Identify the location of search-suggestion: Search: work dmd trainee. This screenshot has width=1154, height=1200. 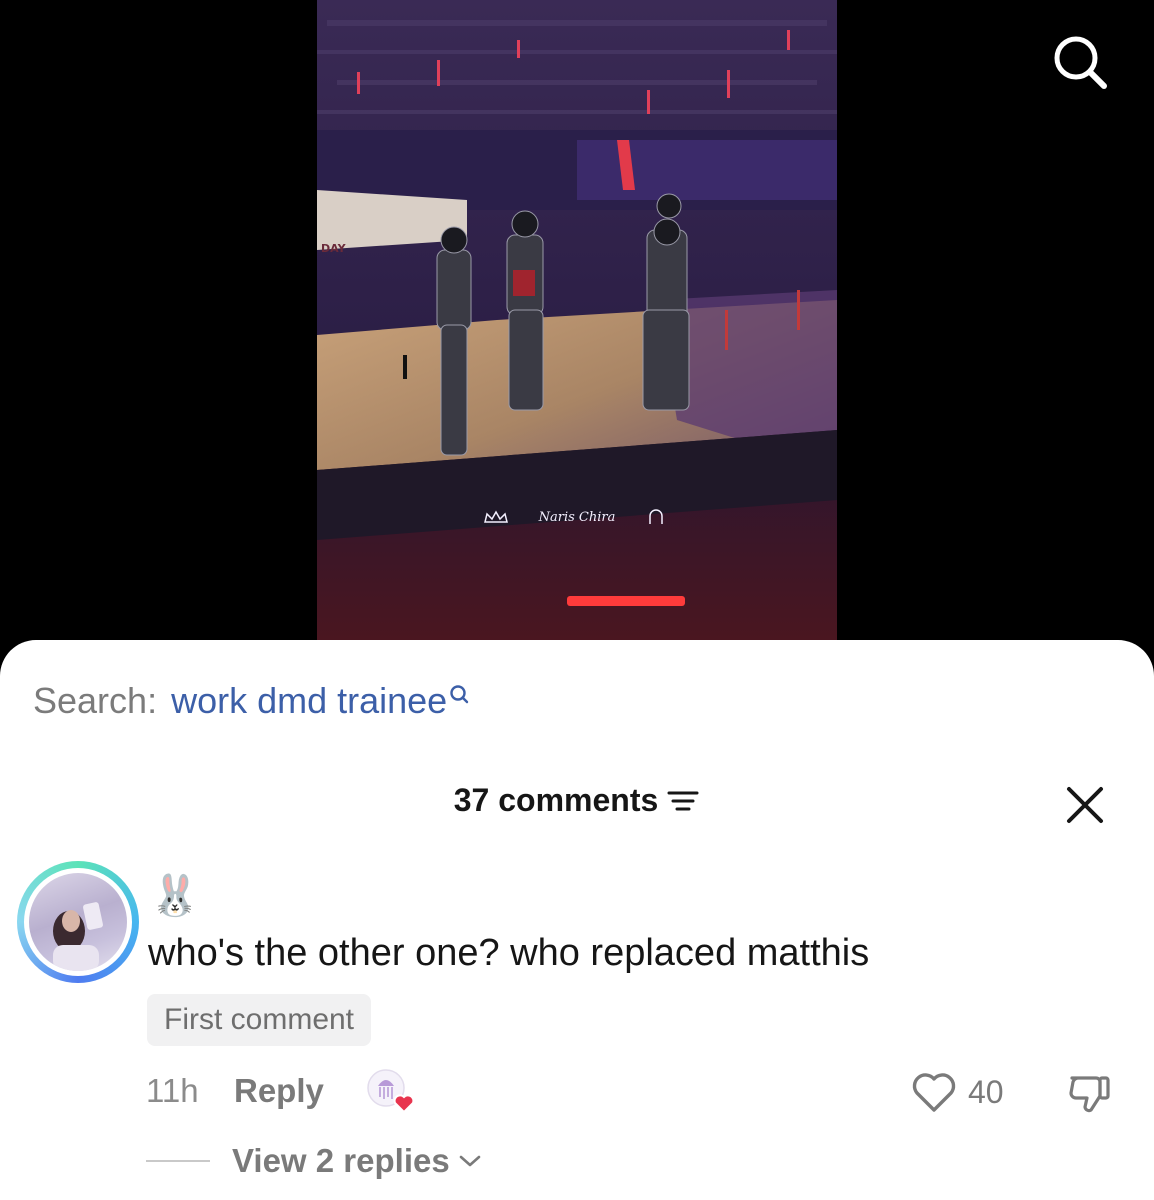
(252, 701).